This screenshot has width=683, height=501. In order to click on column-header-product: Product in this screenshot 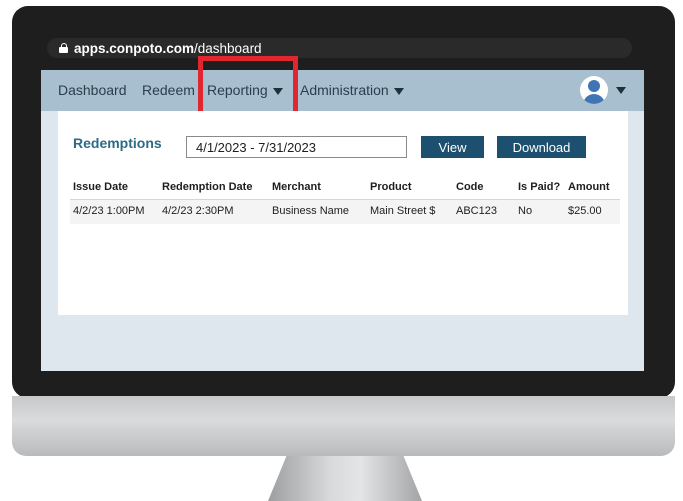, I will do `click(391, 187)`.